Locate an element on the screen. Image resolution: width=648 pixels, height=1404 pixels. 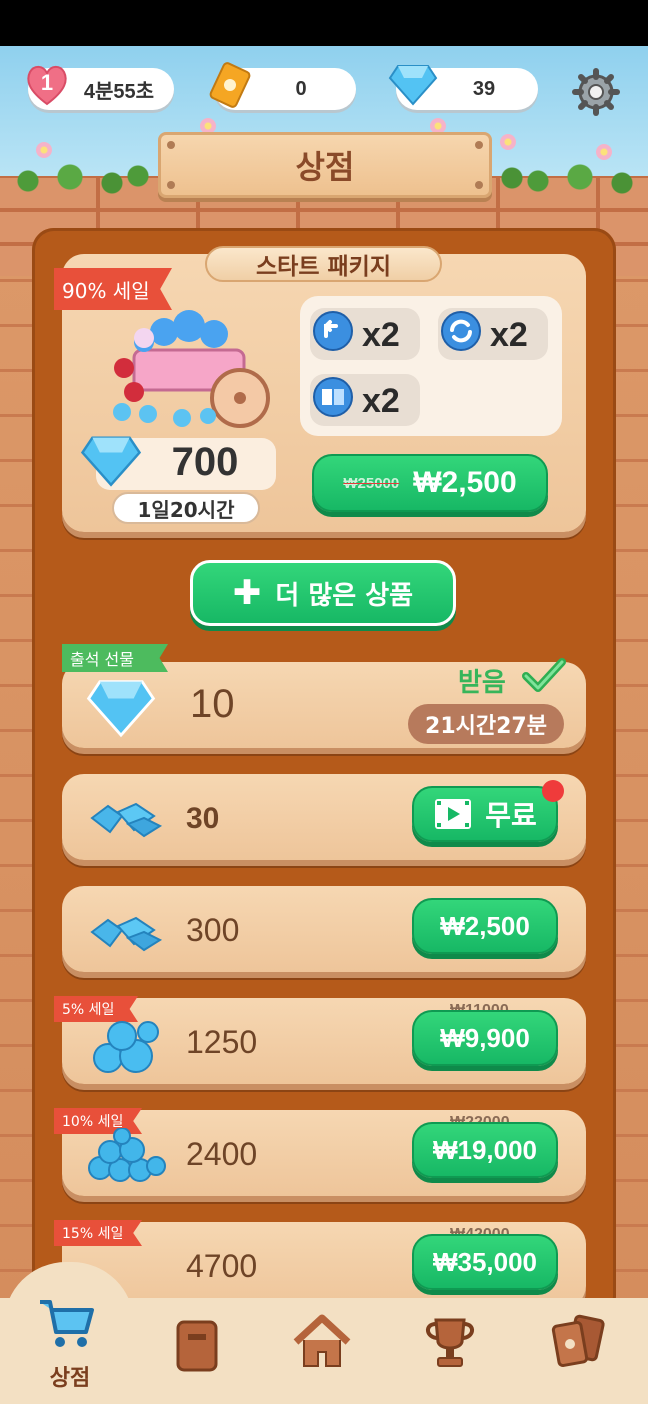
product-amount: 300 is located at coordinates (213, 930).